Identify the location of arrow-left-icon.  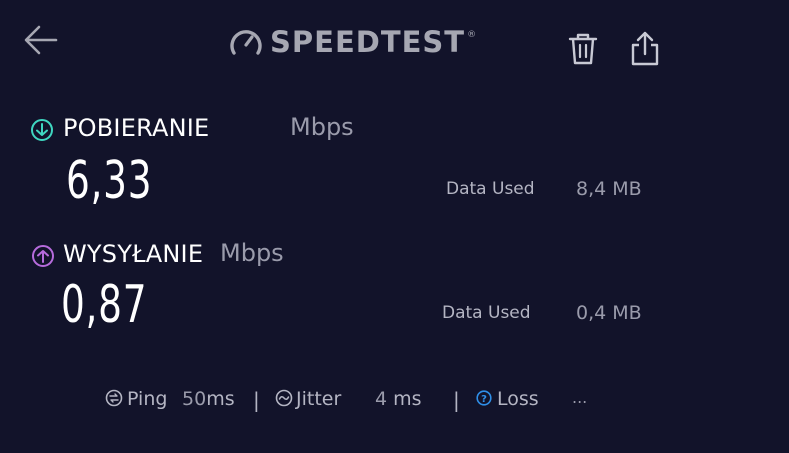
(41, 40).